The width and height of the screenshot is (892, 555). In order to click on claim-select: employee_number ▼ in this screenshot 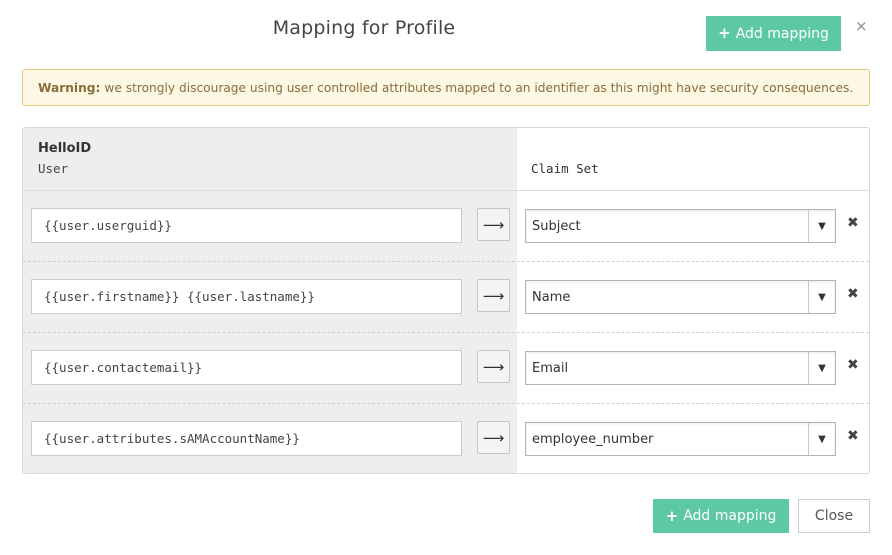, I will do `click(680, 439)`.